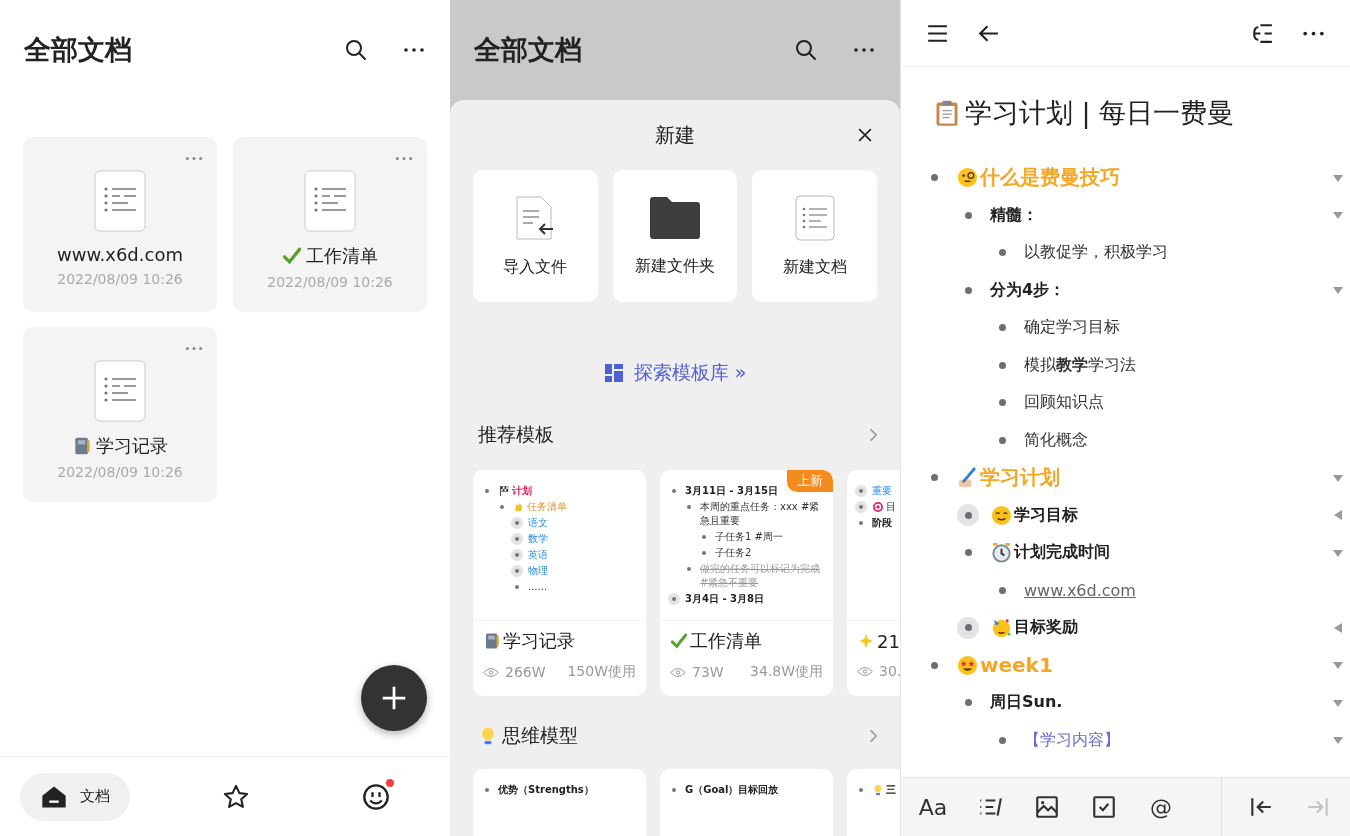  What do you see at coordinates (75, 796) in the screenshot?
I see `nav-tab: 文档` at bounding box center [75, 796].